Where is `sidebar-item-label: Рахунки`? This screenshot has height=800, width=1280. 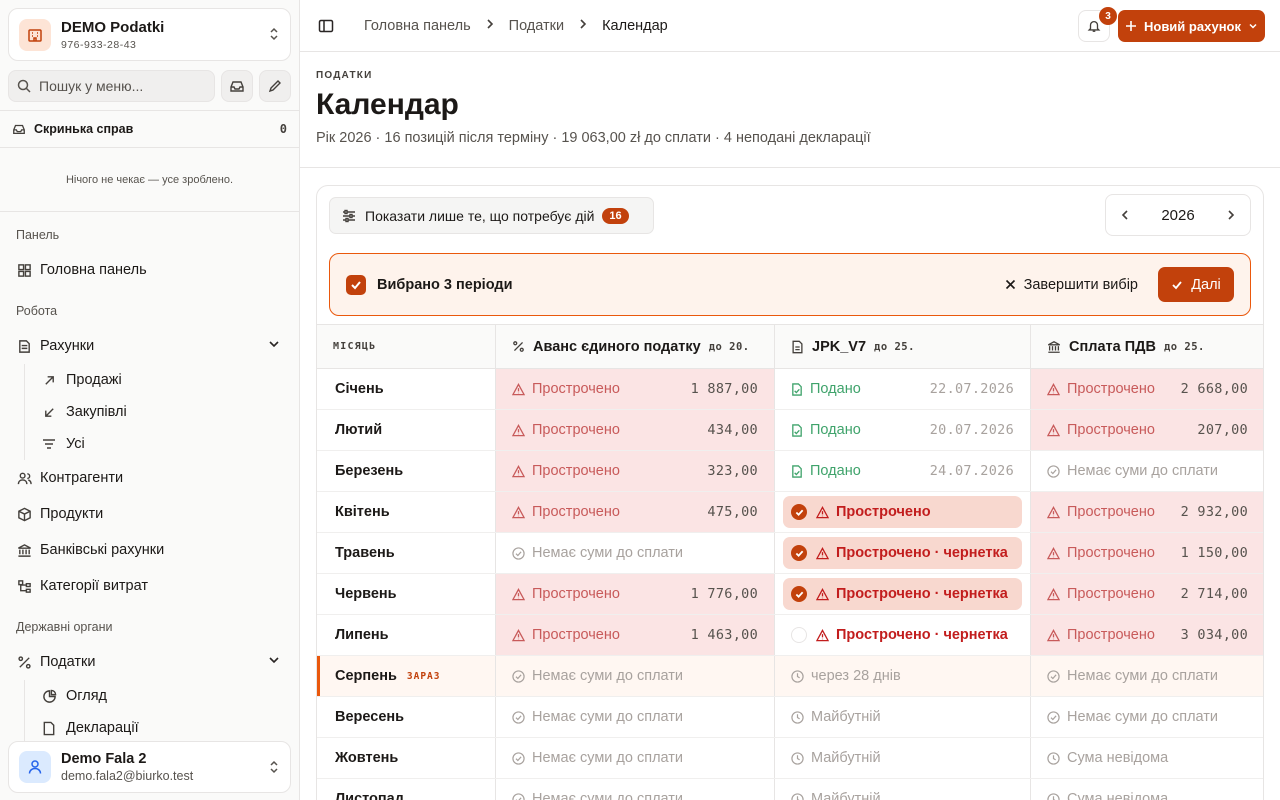
sidebar-item-label: Рахунки is located at coordinates (67, 346).